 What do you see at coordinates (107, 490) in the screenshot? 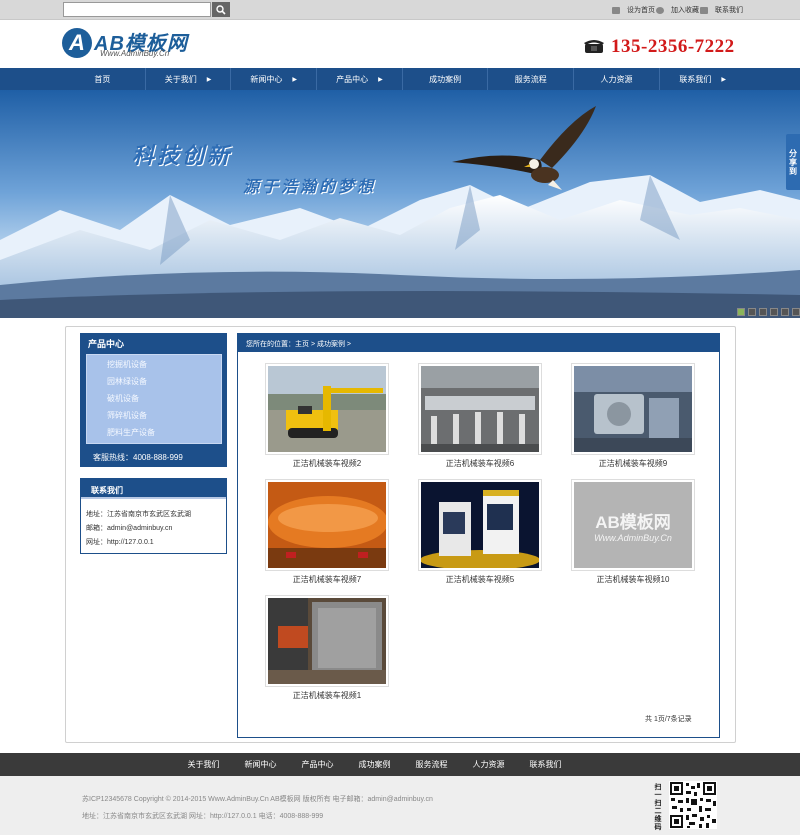
I see `contact-title: 联系我们` at bounding box center [107, 490].